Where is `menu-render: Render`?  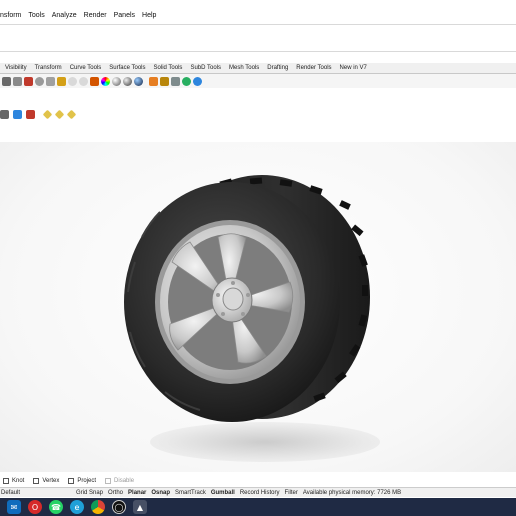
menu-render: Render is located at coordinates (95, 15).